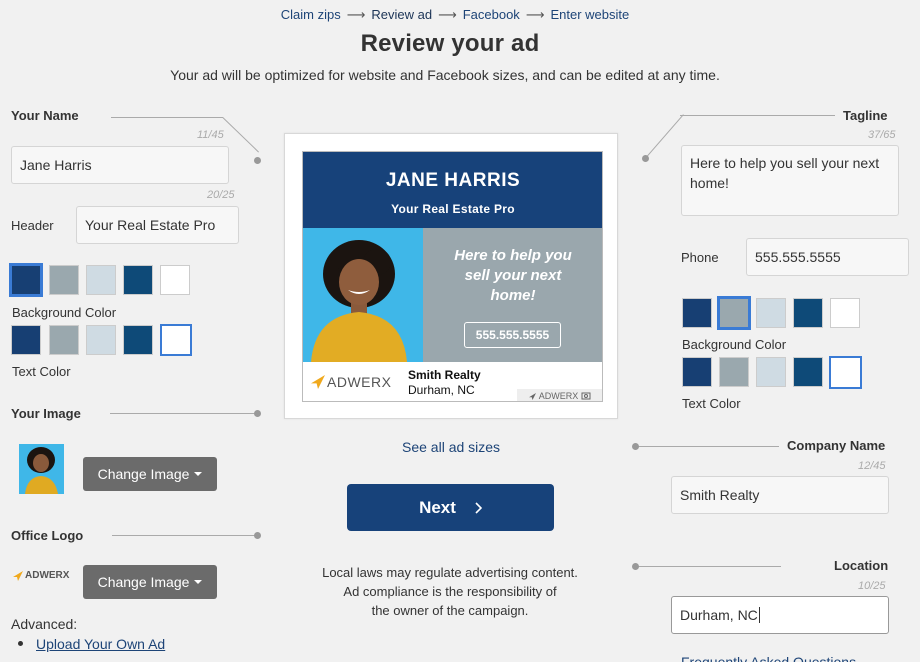  Describe the element at coordinates (45, 115) in the screenshot. I see `your-name-label: Your Name` at that location.